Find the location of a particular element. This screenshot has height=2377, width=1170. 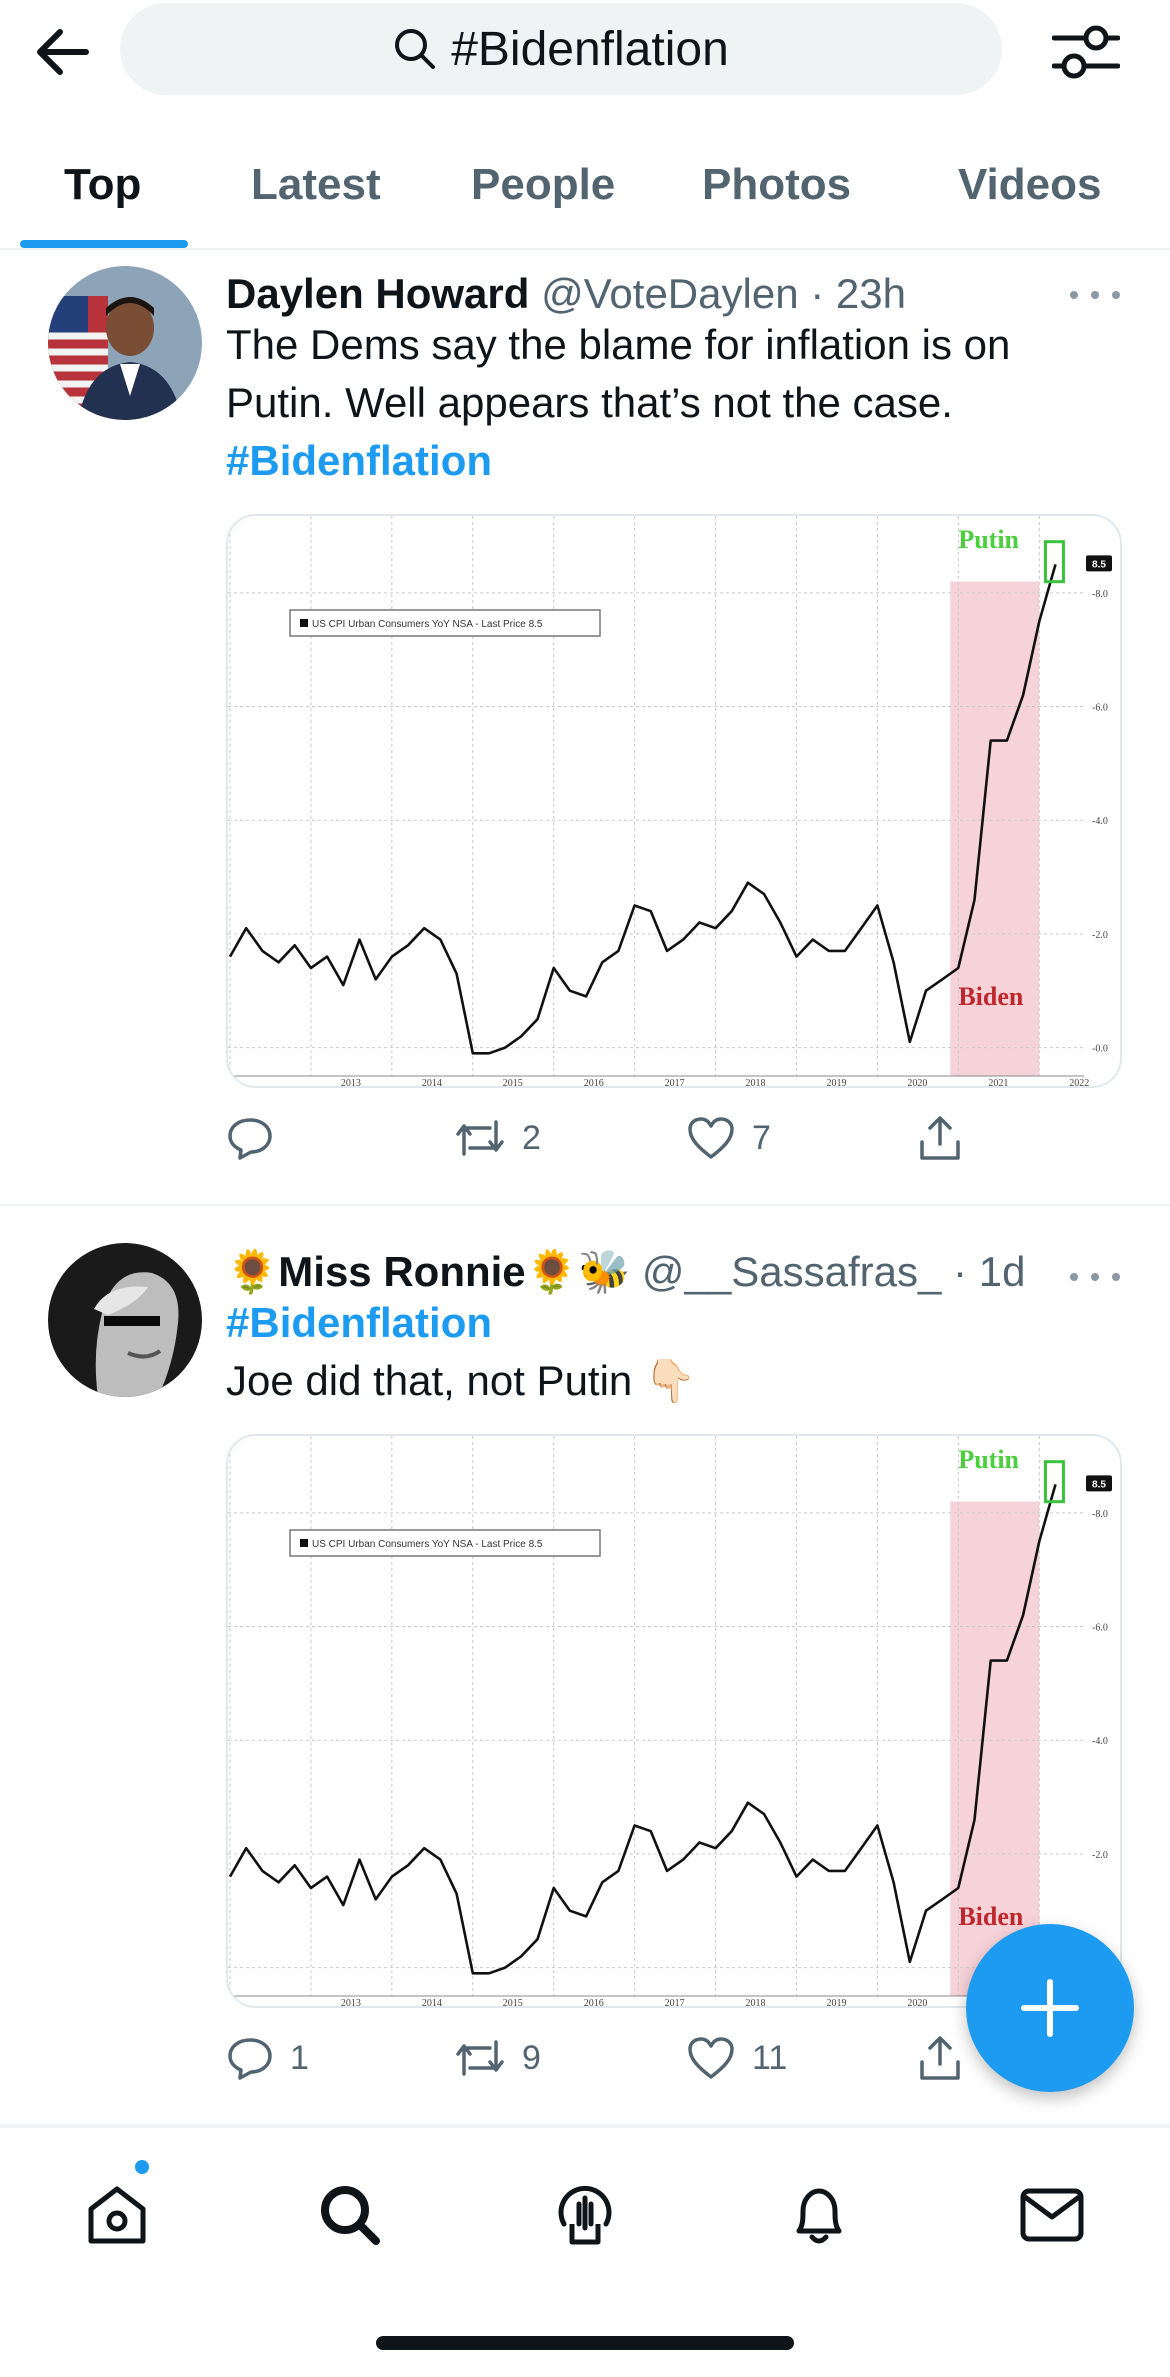

user-handle: @__Sassafras_ is located at coordinates (791, 1271).